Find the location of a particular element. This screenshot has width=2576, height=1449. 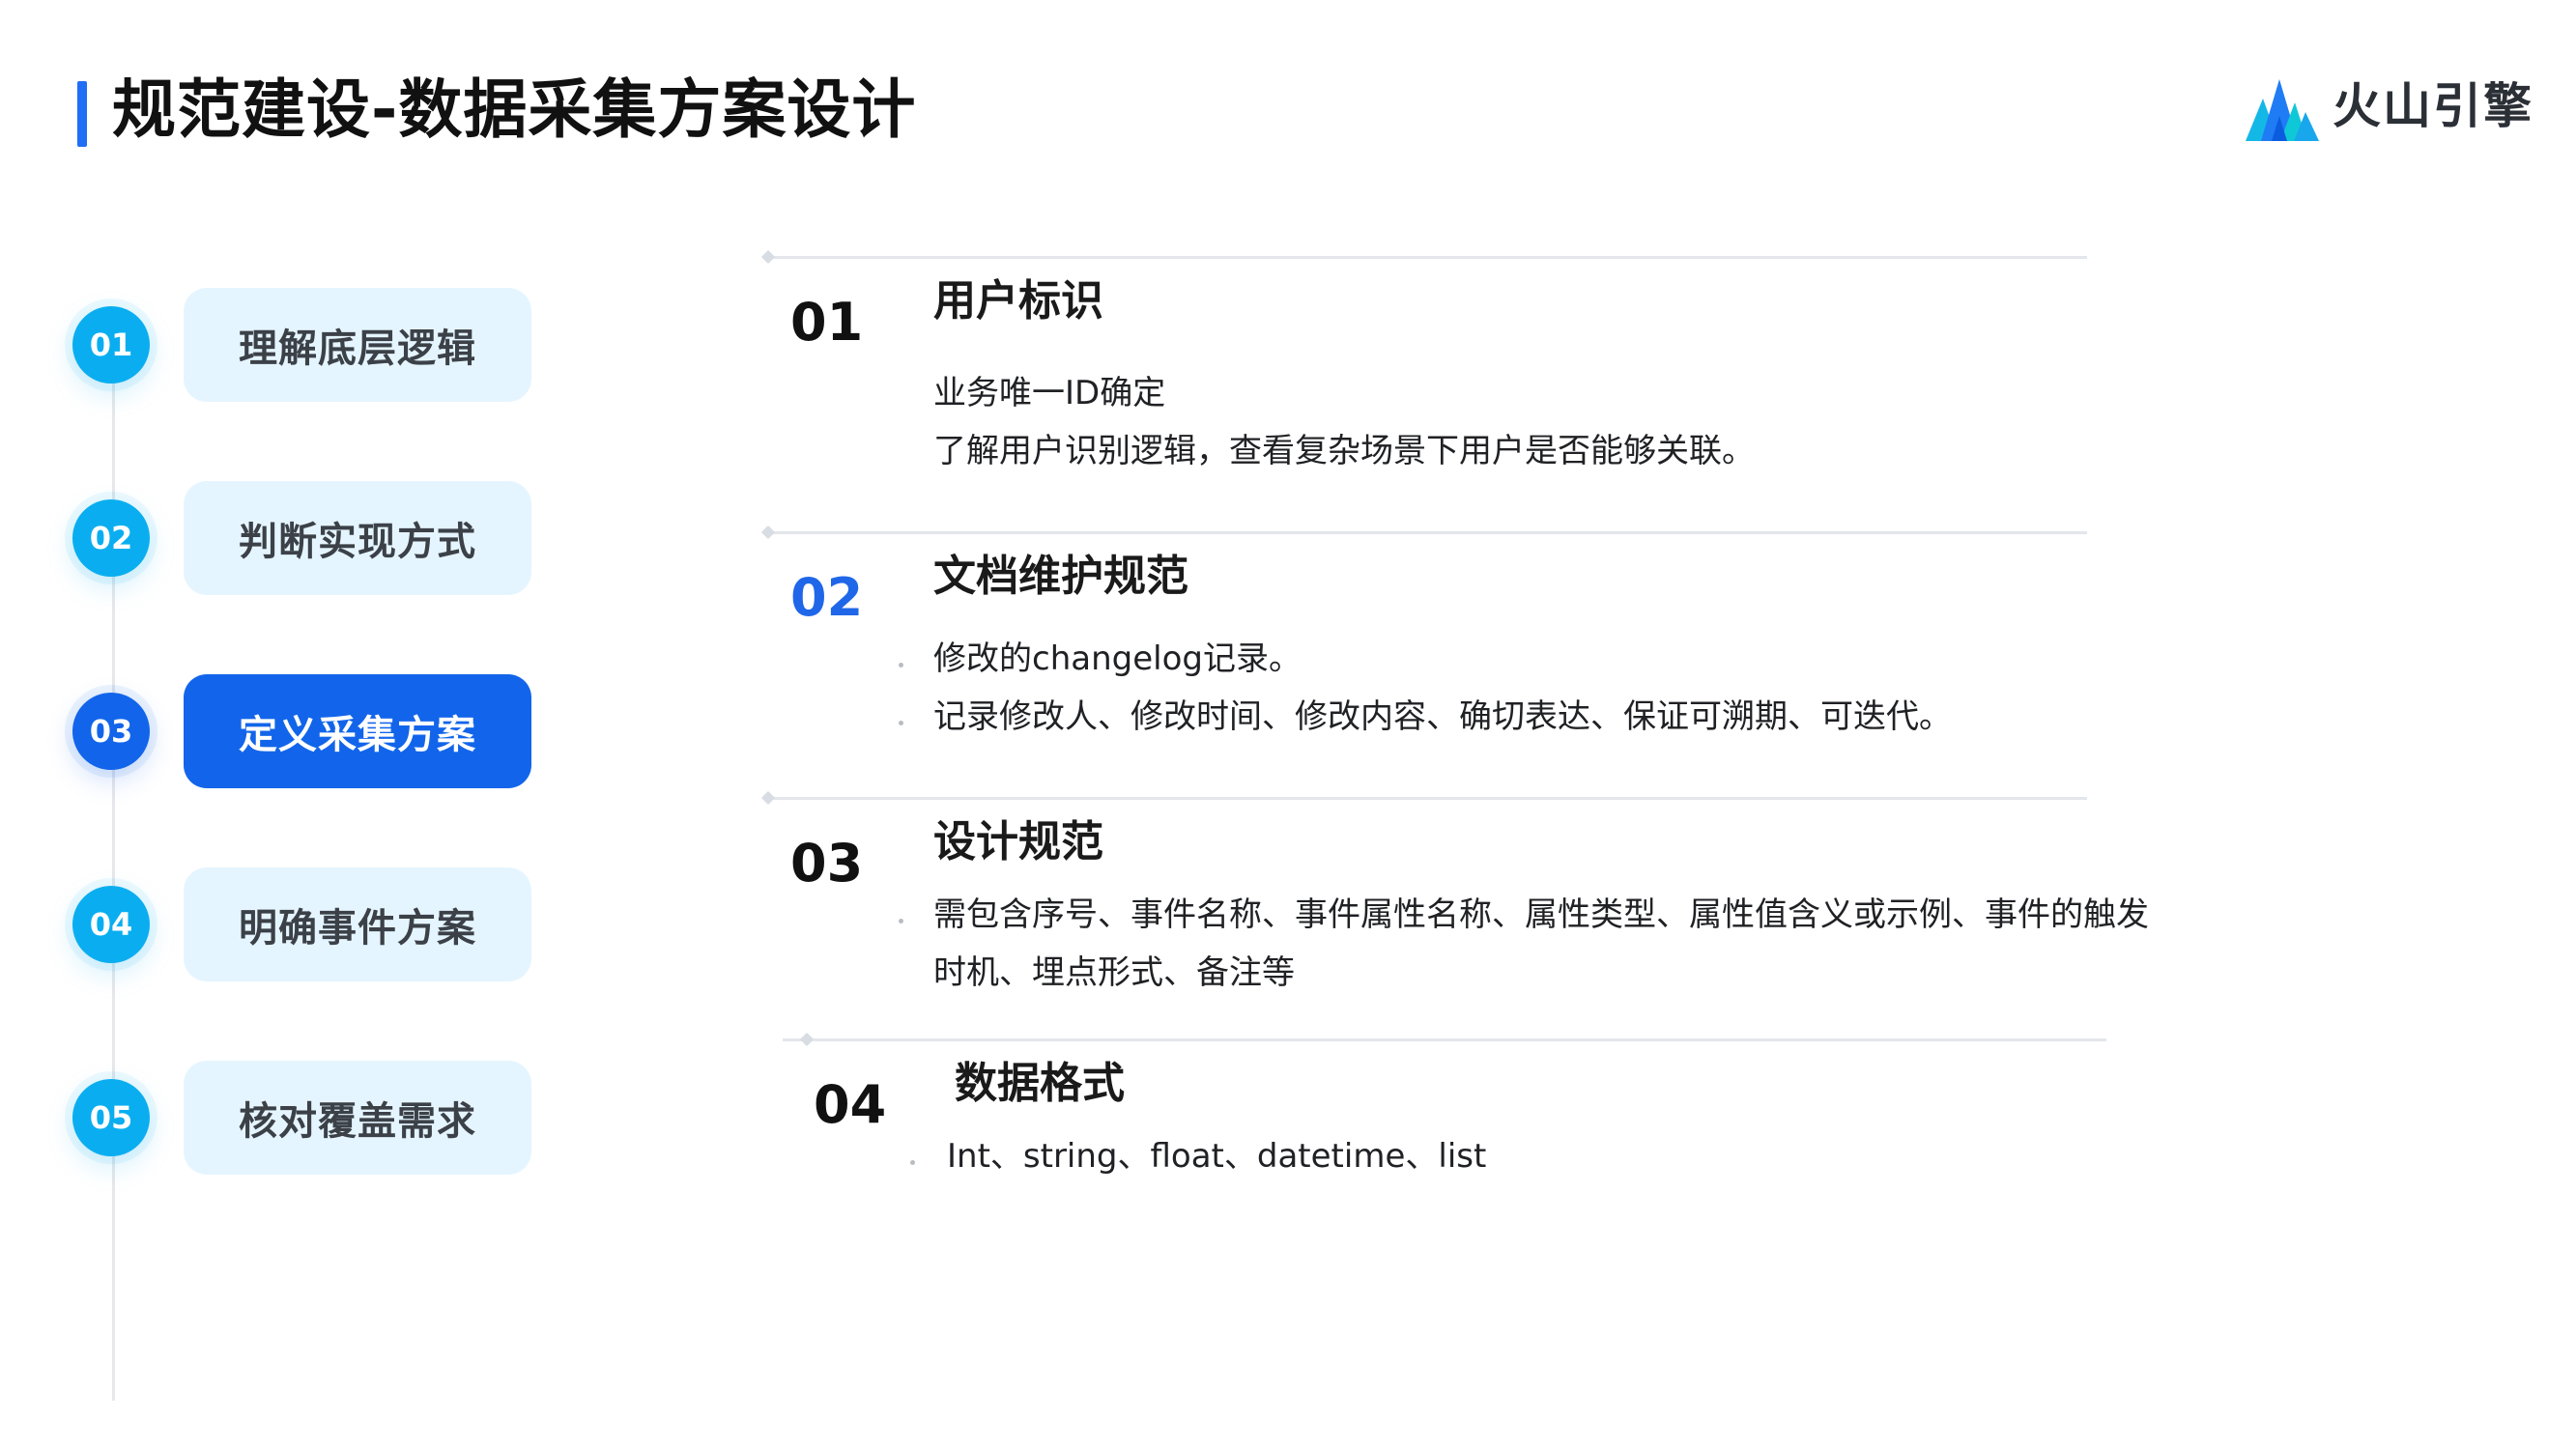

step-label-pill: 理解底层逻辑 is located at coordinates (358, 345).